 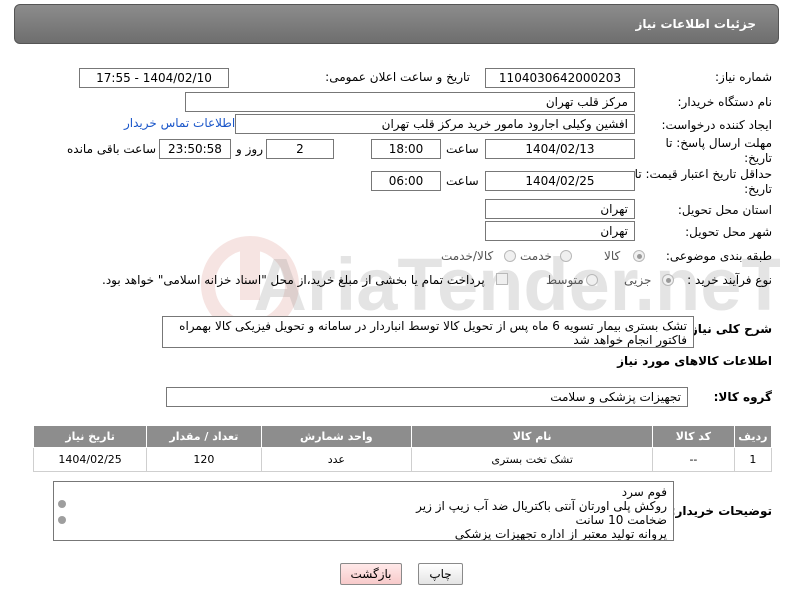 I want to click on city-field: تهران, so click(x=560, y=231).